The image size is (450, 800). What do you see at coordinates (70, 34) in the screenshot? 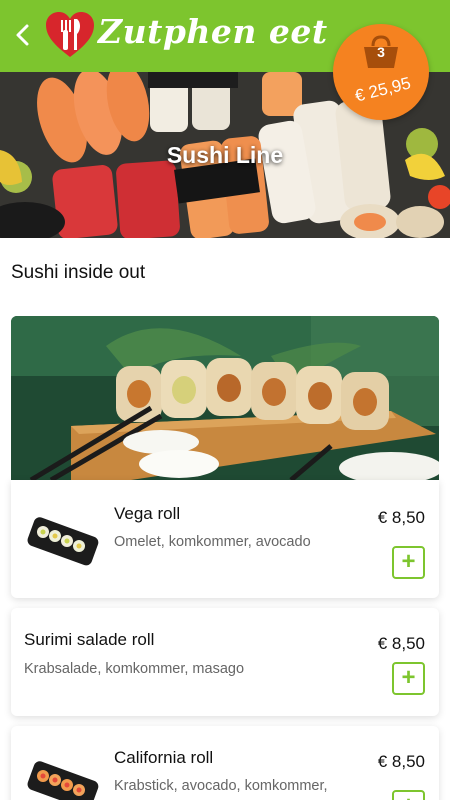
I see `heart-cutlery-logo` at bounding box center [70, 34].